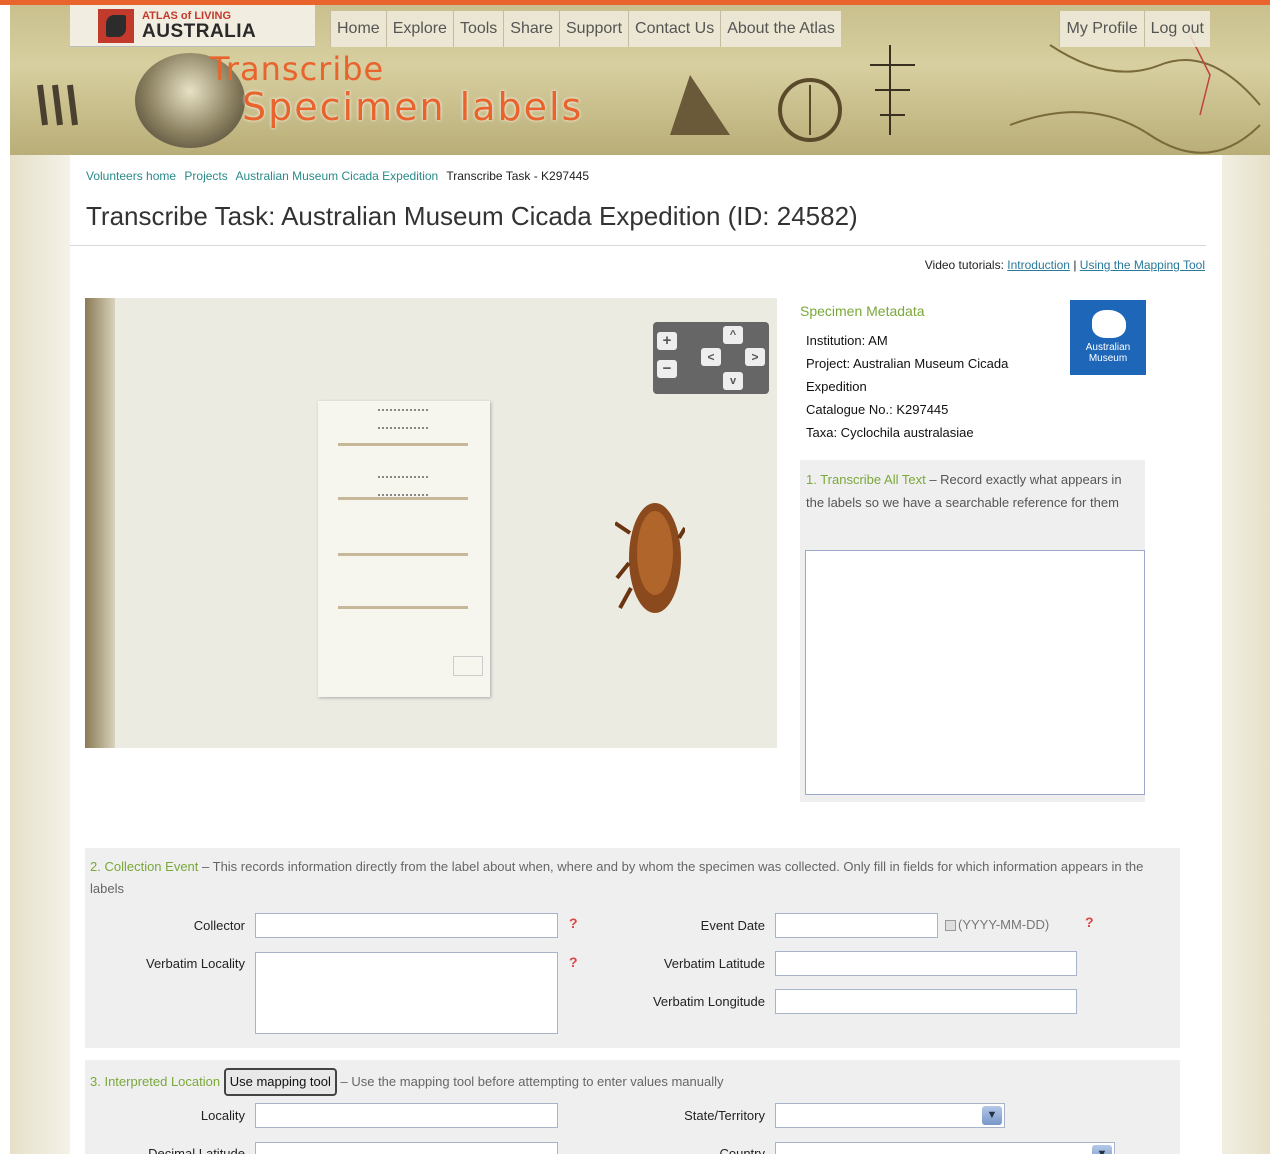  What do you see at coordinates (890, 432) in the screenshot?
I see `metadata-taxa: Taxa: Cyclochila australasiae` at bounding box center [890, 432].